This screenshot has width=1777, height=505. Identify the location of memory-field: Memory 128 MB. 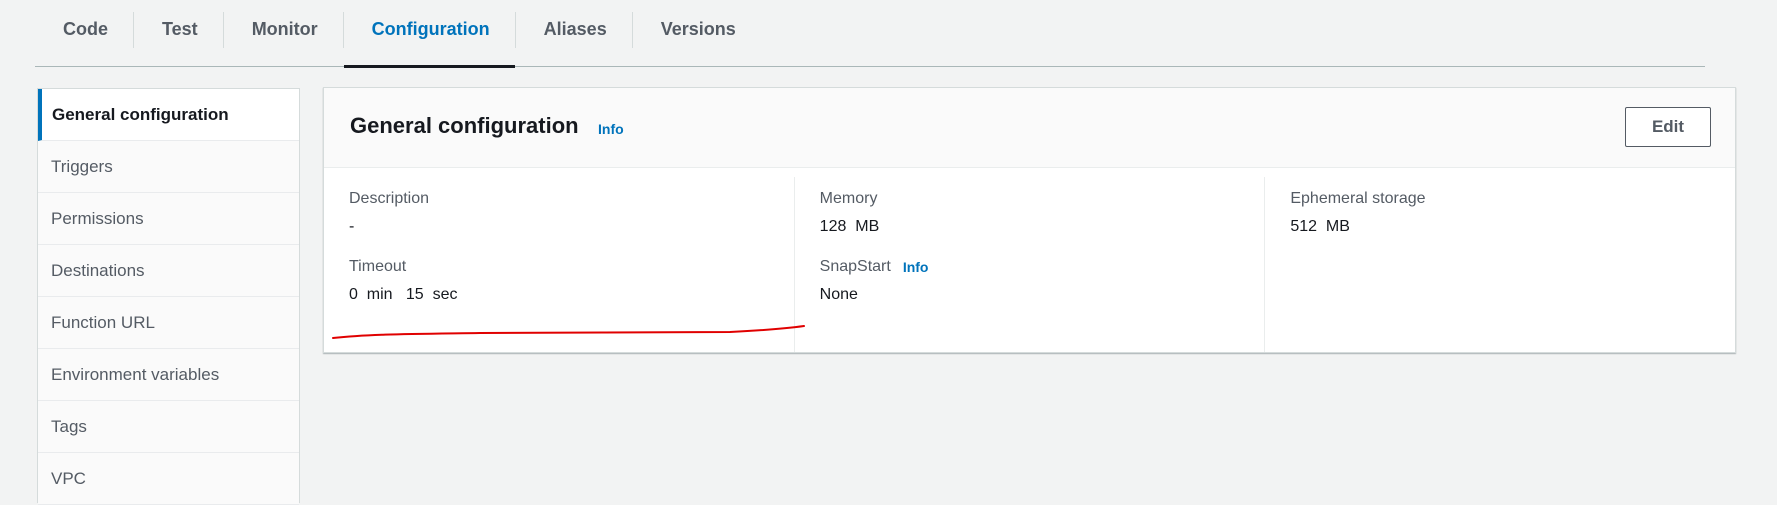
(1042, 212).